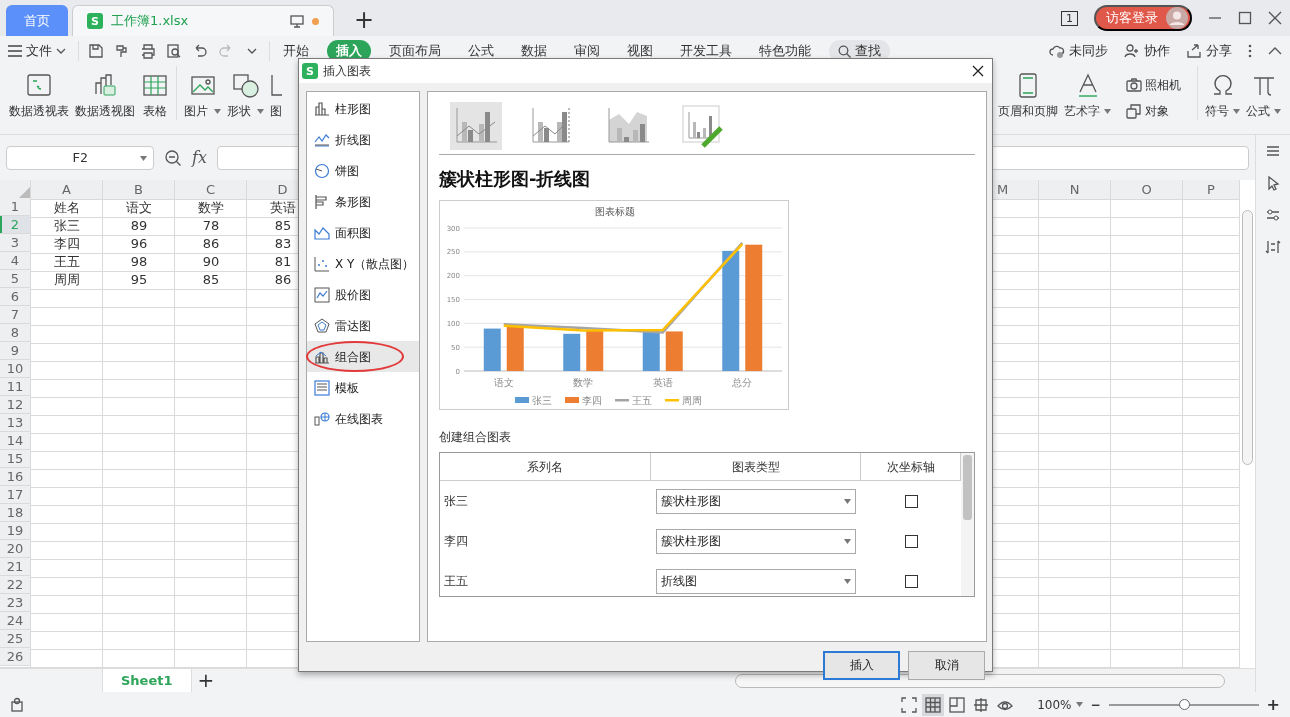 Image resolution: width=1290 pixels, height=717 pixels. I want to click on ribbon-button: 数据透视表, so click(39, 96).